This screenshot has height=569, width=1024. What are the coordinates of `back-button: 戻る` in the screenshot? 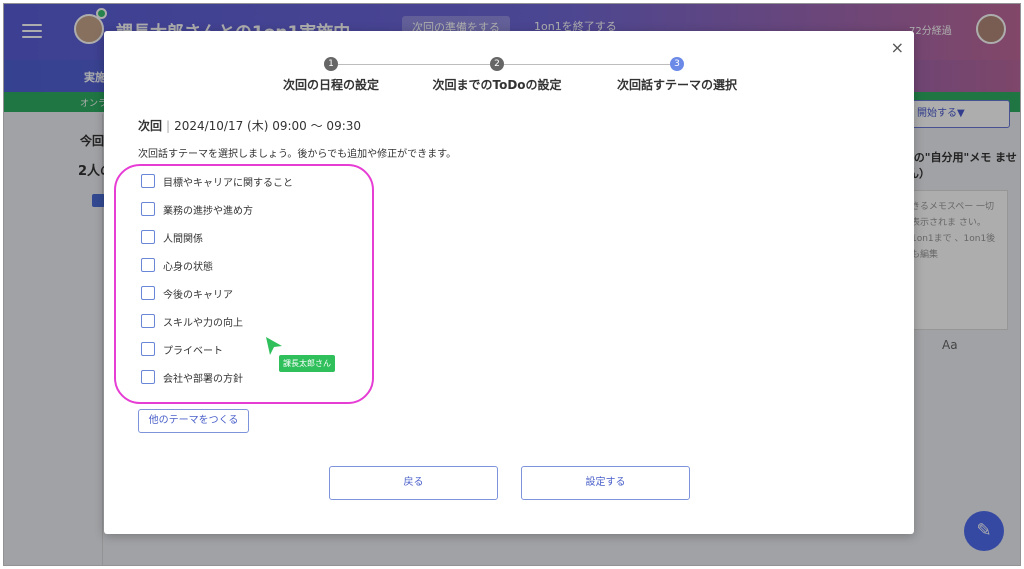 It's located at (413, 483).